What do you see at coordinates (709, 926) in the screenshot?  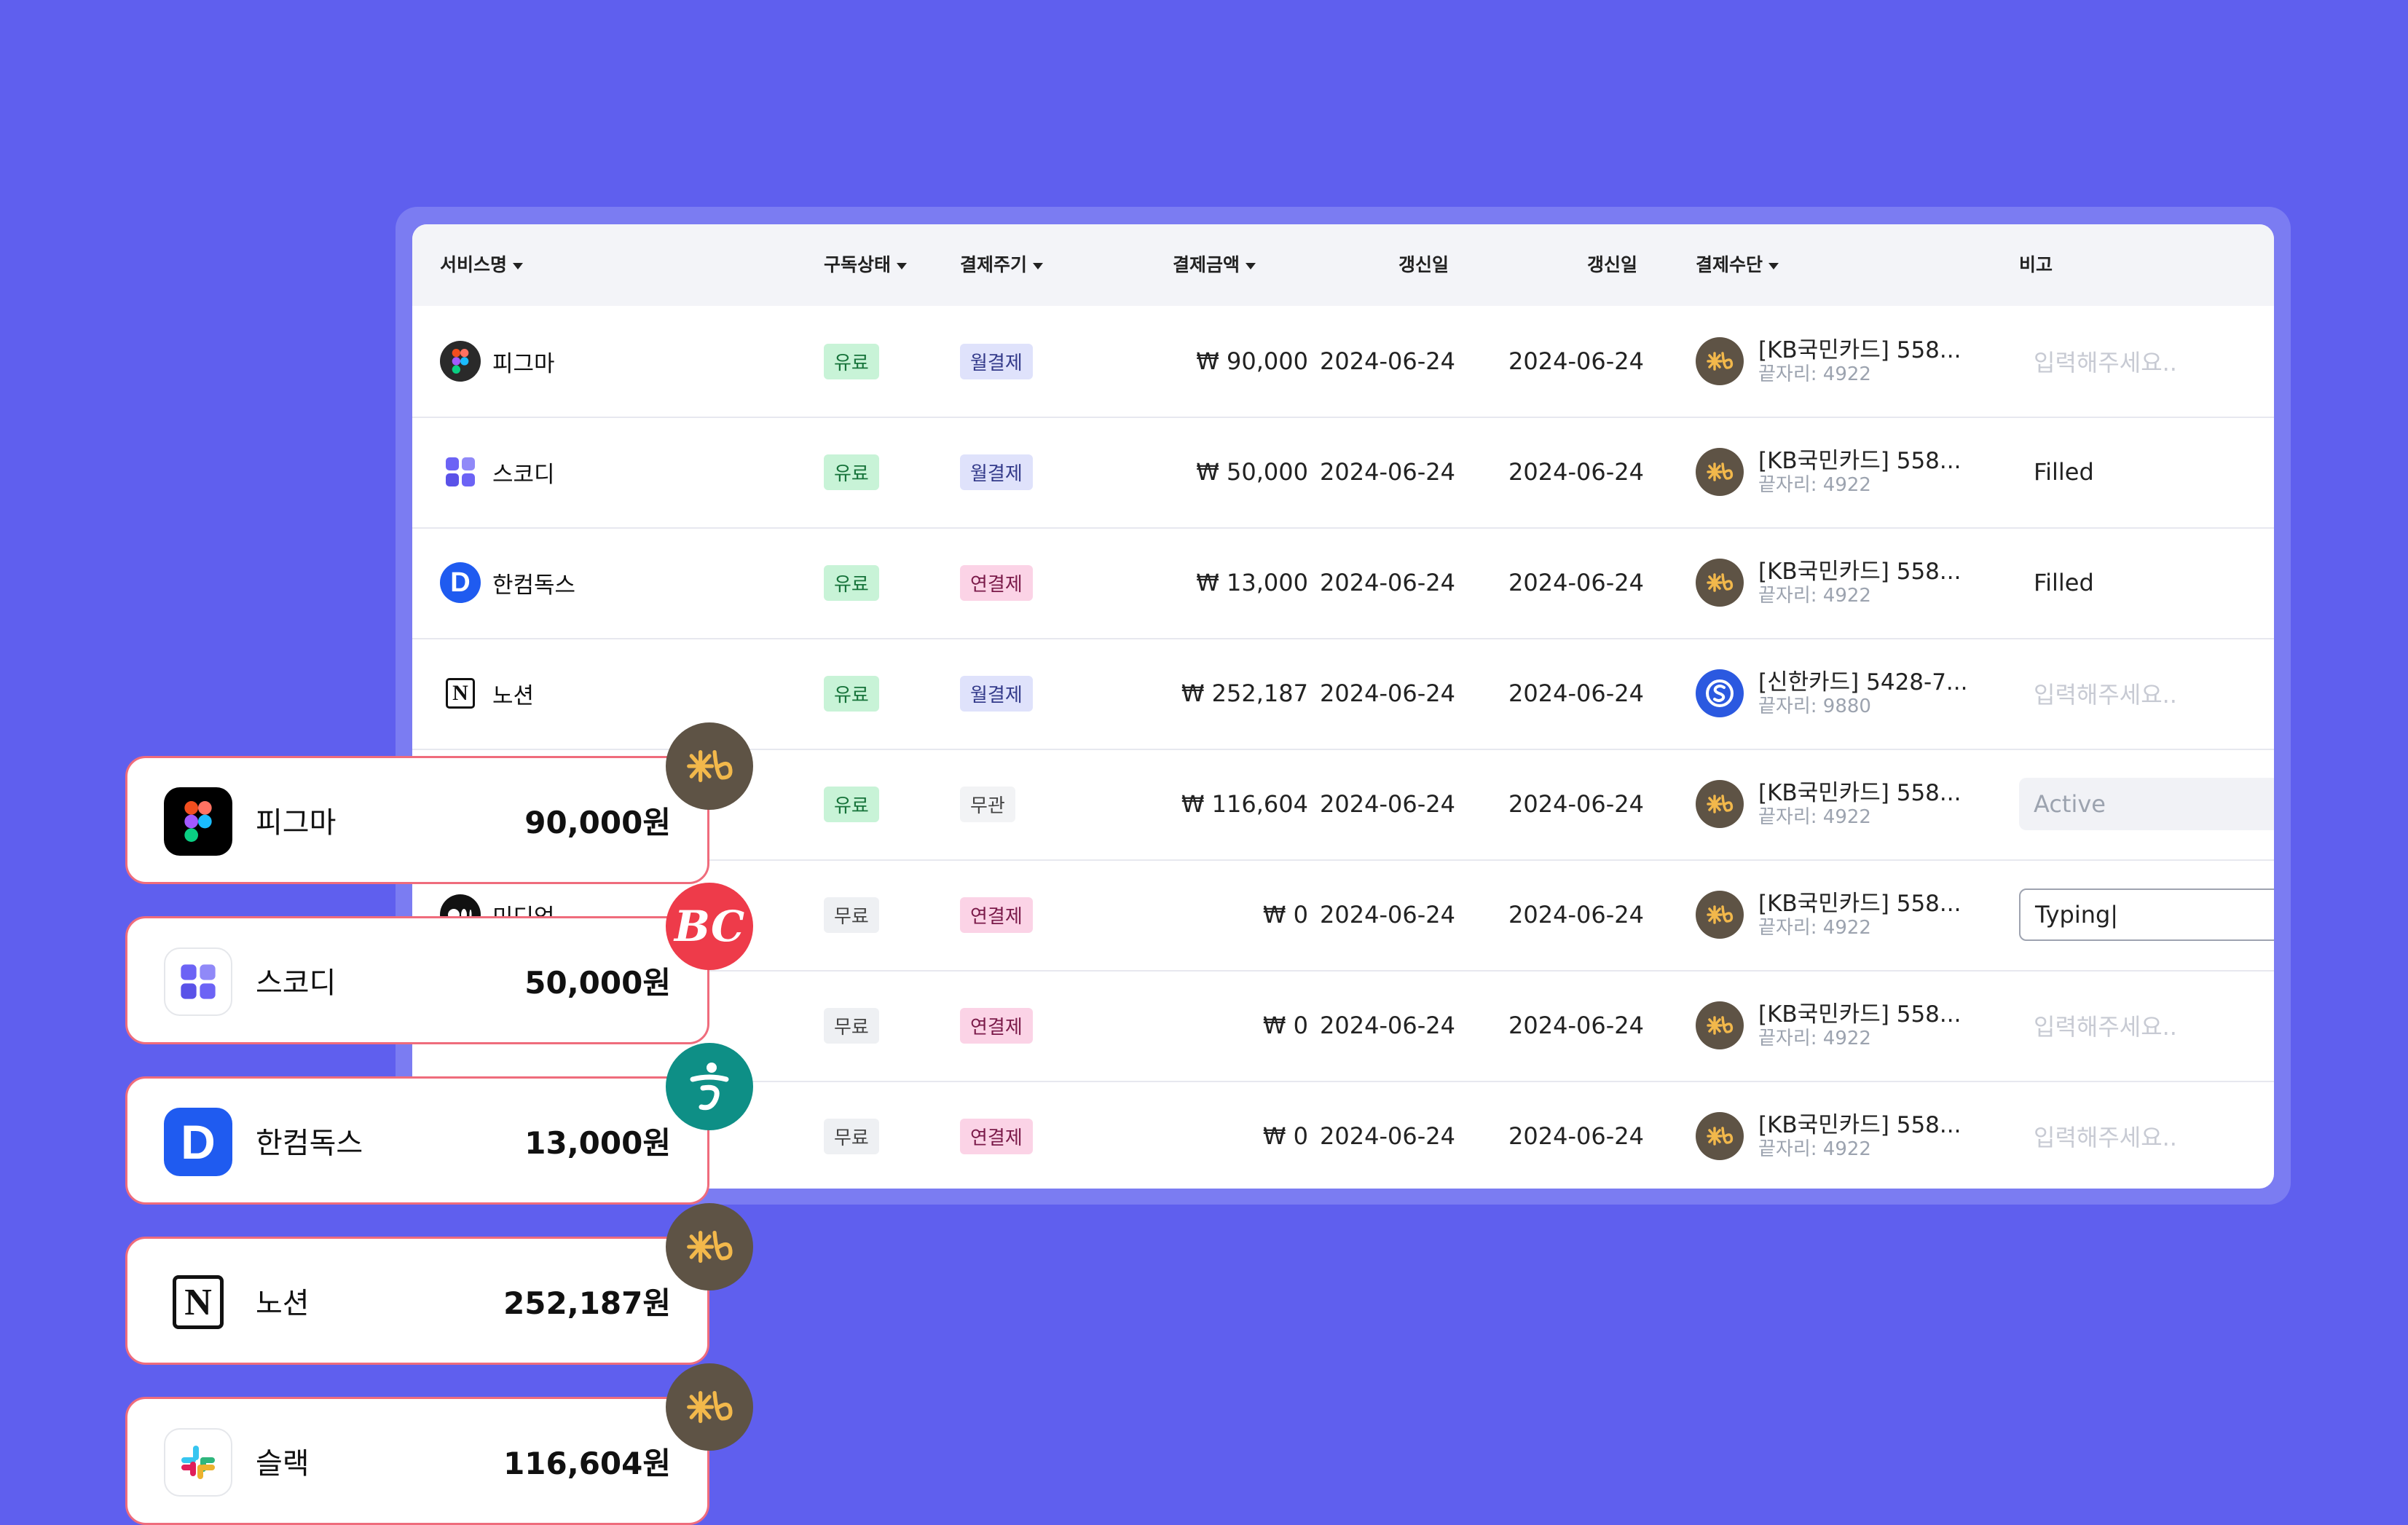 I see `bc-card-icon: BC` at bounding box center [709, 926].